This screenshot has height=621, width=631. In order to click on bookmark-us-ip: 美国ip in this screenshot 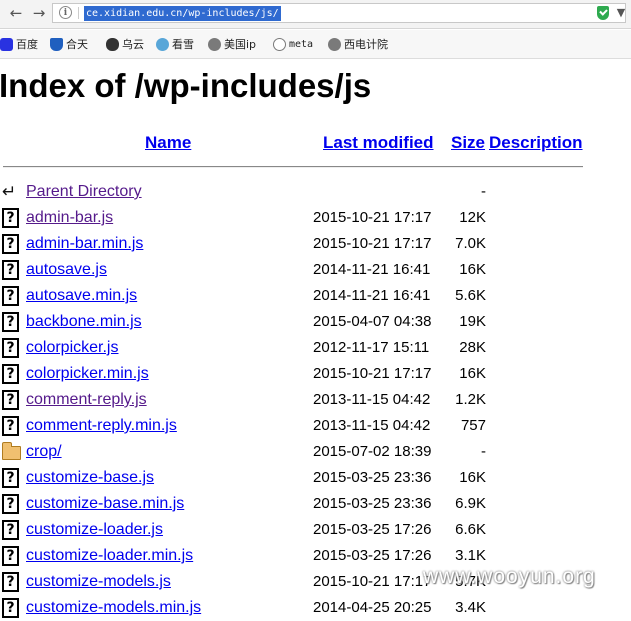, I will do `click(232, 44)`.